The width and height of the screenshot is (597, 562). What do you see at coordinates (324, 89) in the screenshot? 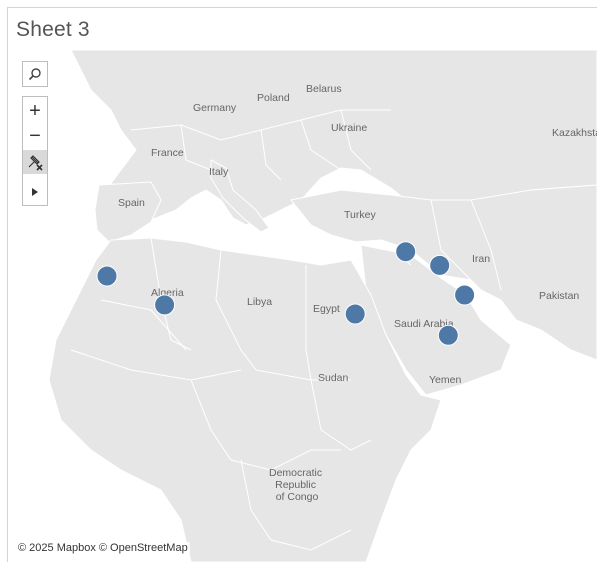
I see `label-belarus: Belarus` at bounding box center [324, 89].